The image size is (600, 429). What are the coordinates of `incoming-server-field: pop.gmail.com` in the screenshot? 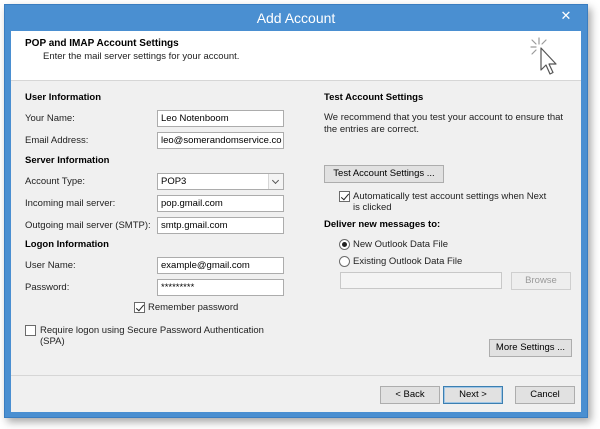 It's located at (220, 203).